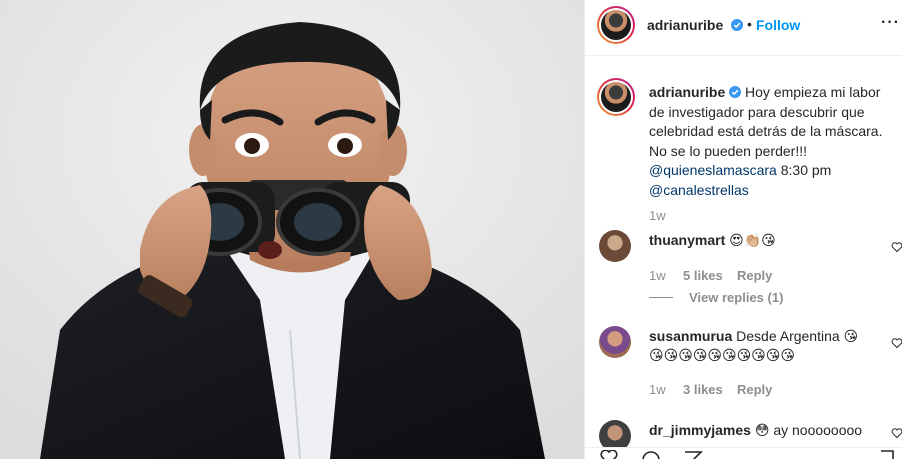 This screenshot has height=459, width=902. What do you see at coordinates (743, 453) in the screenshot?
I see `action-bar` at bounding box center [743, 453].